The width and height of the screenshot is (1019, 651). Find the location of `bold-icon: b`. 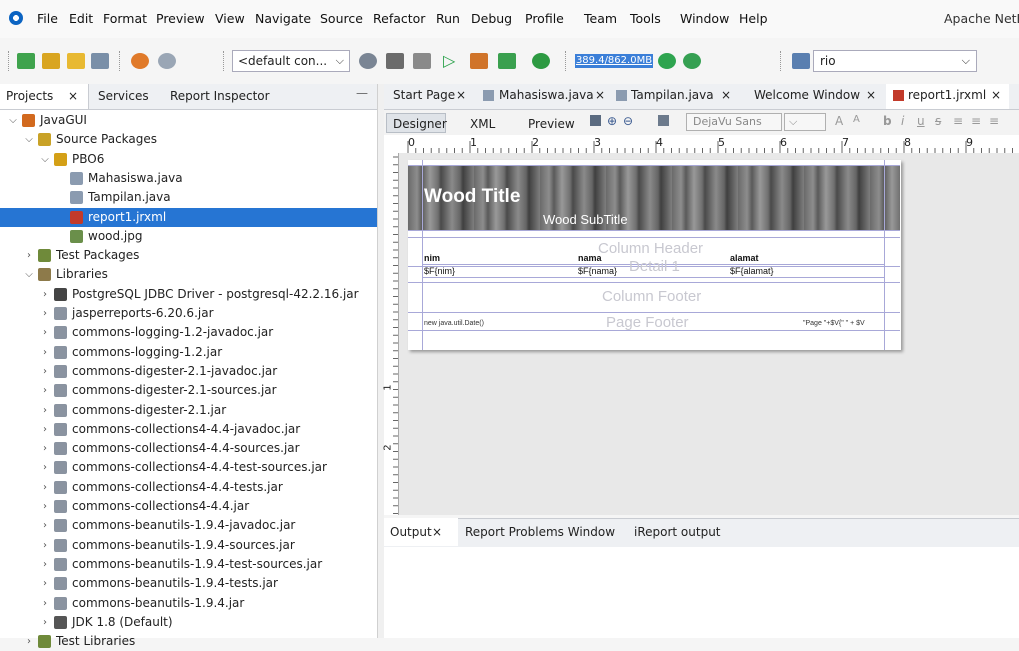

bold-icon: b is located at coordinates (887, 121).